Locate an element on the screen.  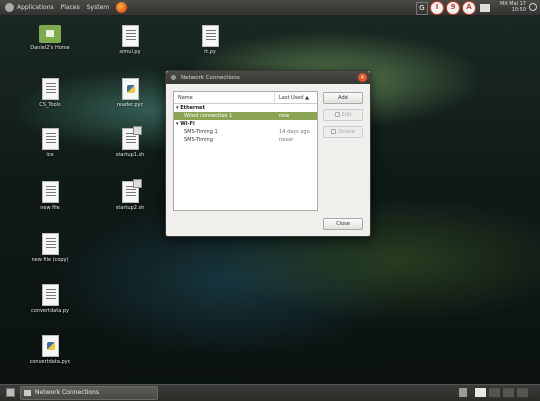
delete-icon is located at coordinates (334, 131).